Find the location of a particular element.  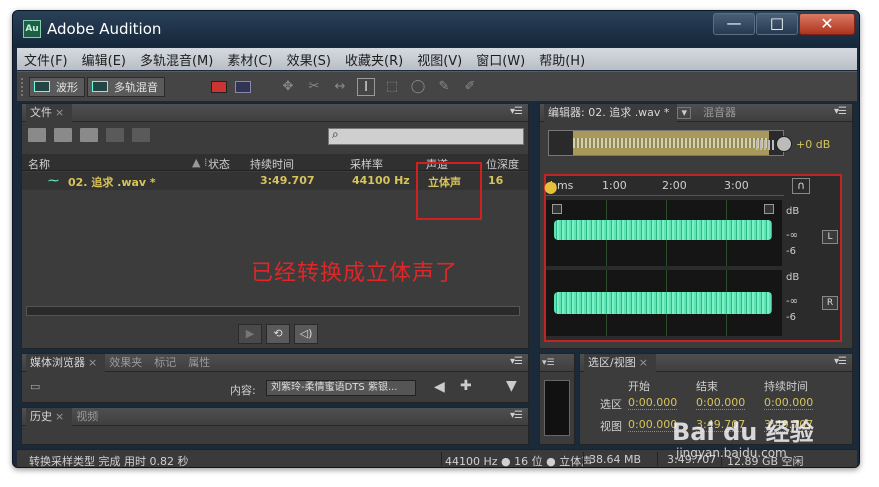

lasso-tool-icon: ◯ is located at coordinates (418, 87).